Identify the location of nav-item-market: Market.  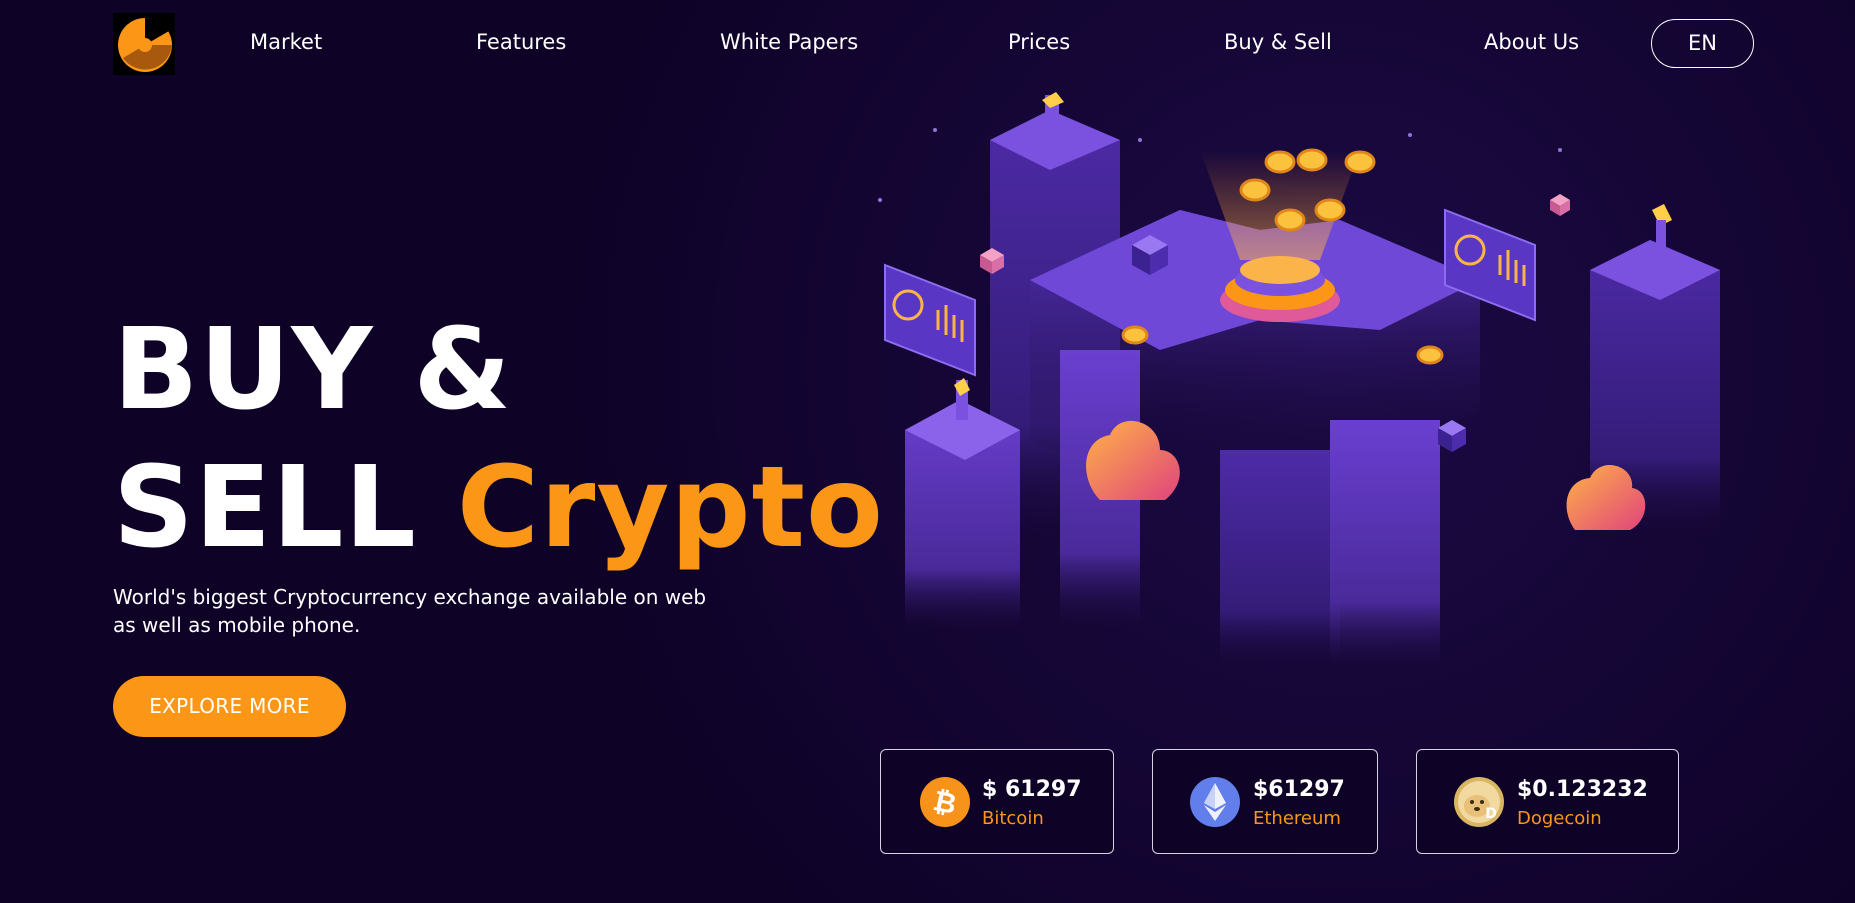
(286, 42).